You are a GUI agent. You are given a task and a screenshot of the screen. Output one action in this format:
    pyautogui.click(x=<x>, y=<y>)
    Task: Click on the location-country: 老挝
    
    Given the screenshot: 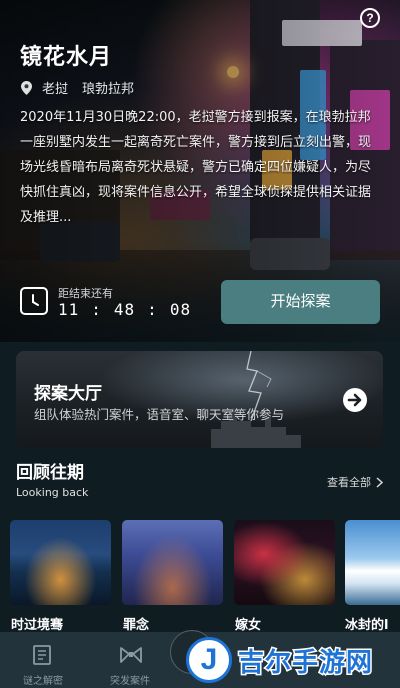 What is the action you would take?
    pyautogui.click(x=55, y=89)
    